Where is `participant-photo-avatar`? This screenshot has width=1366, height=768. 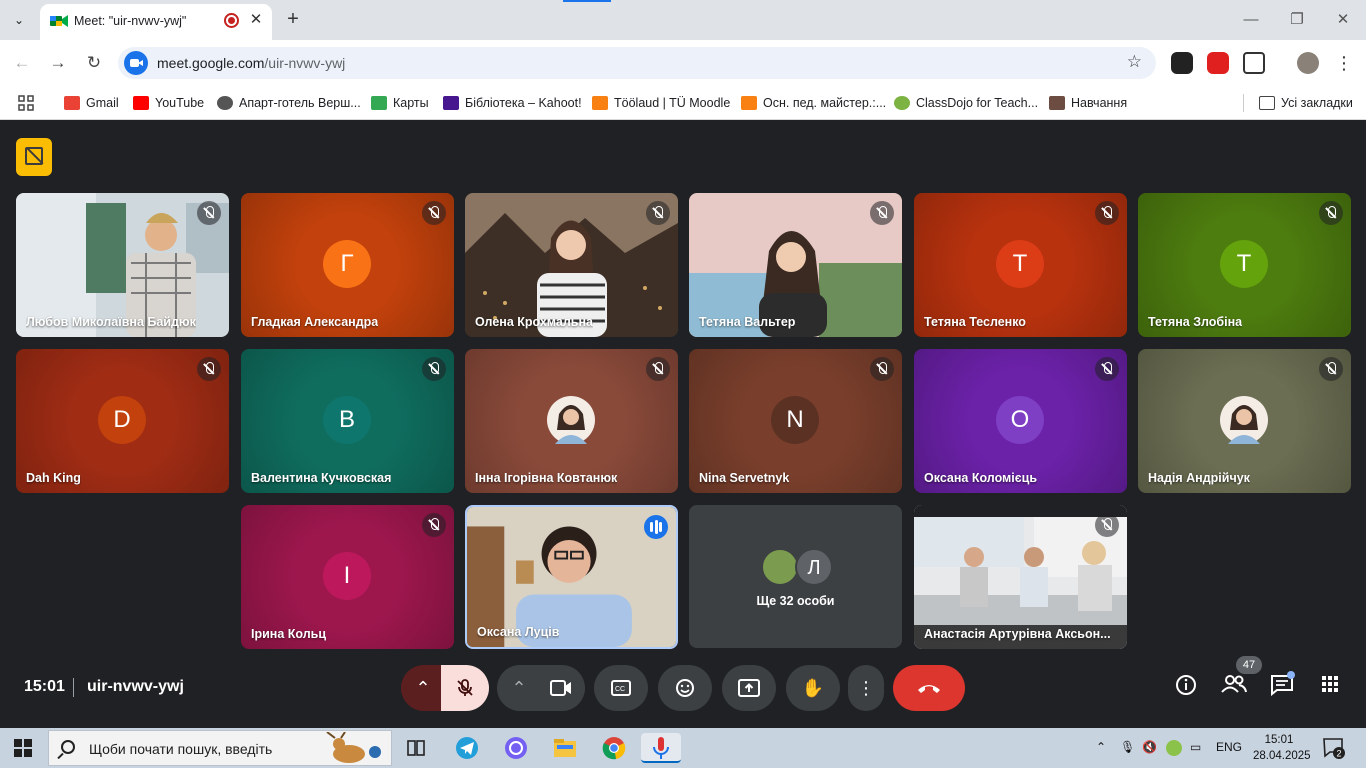
participant-photo-avatar is located at coordinates (1244, 420).